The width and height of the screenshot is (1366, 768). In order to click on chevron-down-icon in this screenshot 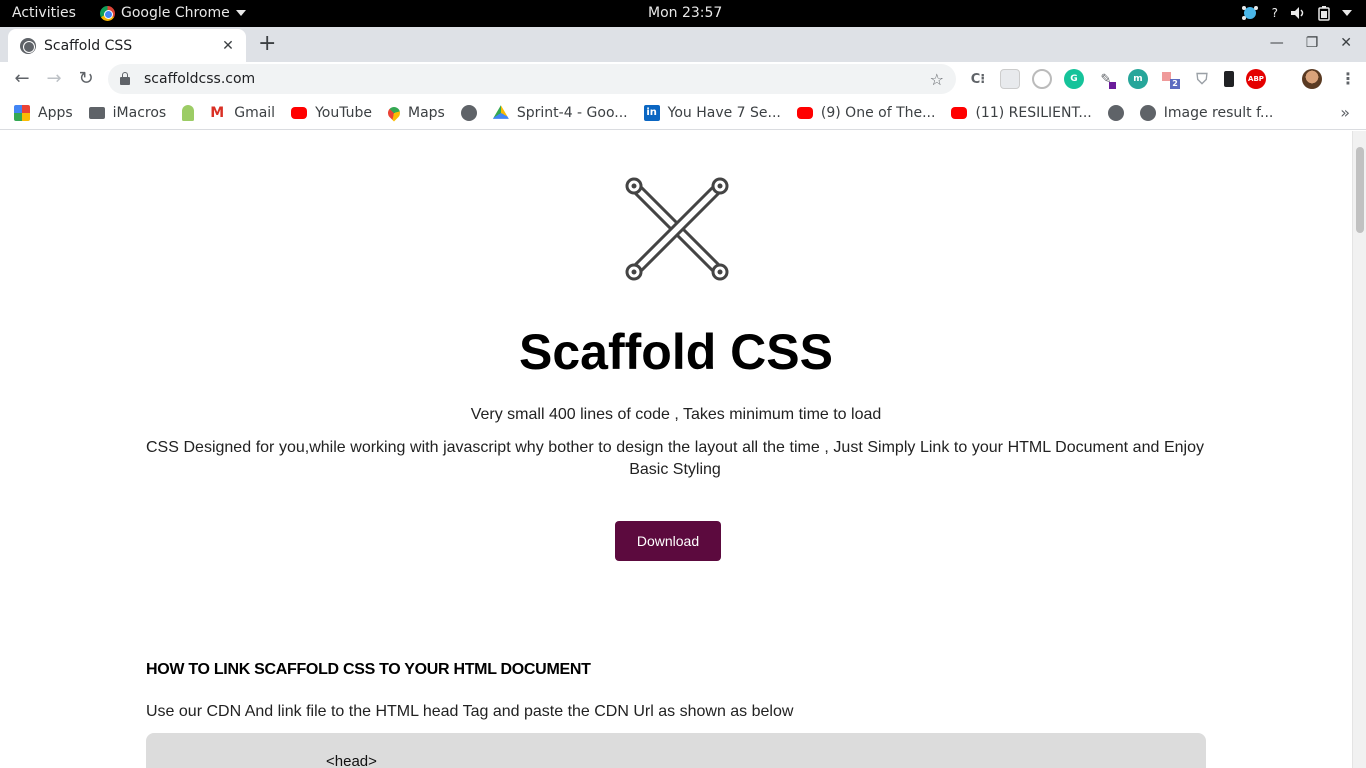, I will do `click(240, 13)`.